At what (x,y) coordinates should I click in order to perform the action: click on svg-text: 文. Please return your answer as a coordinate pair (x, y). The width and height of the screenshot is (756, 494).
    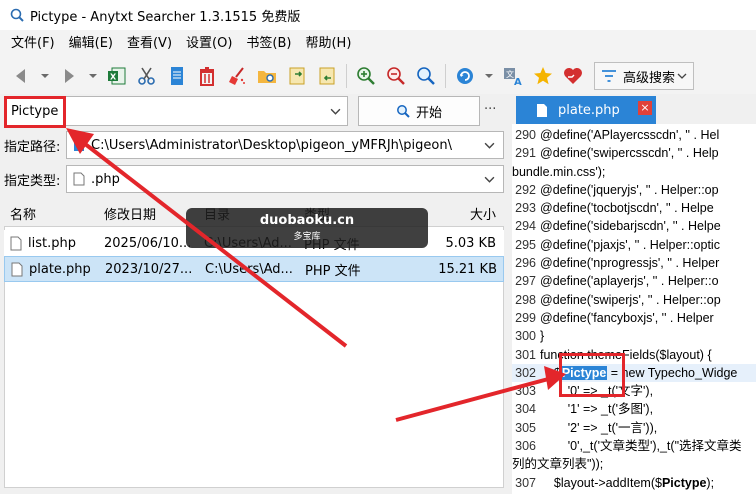
    Looking at the image, I should click on (510, 74).